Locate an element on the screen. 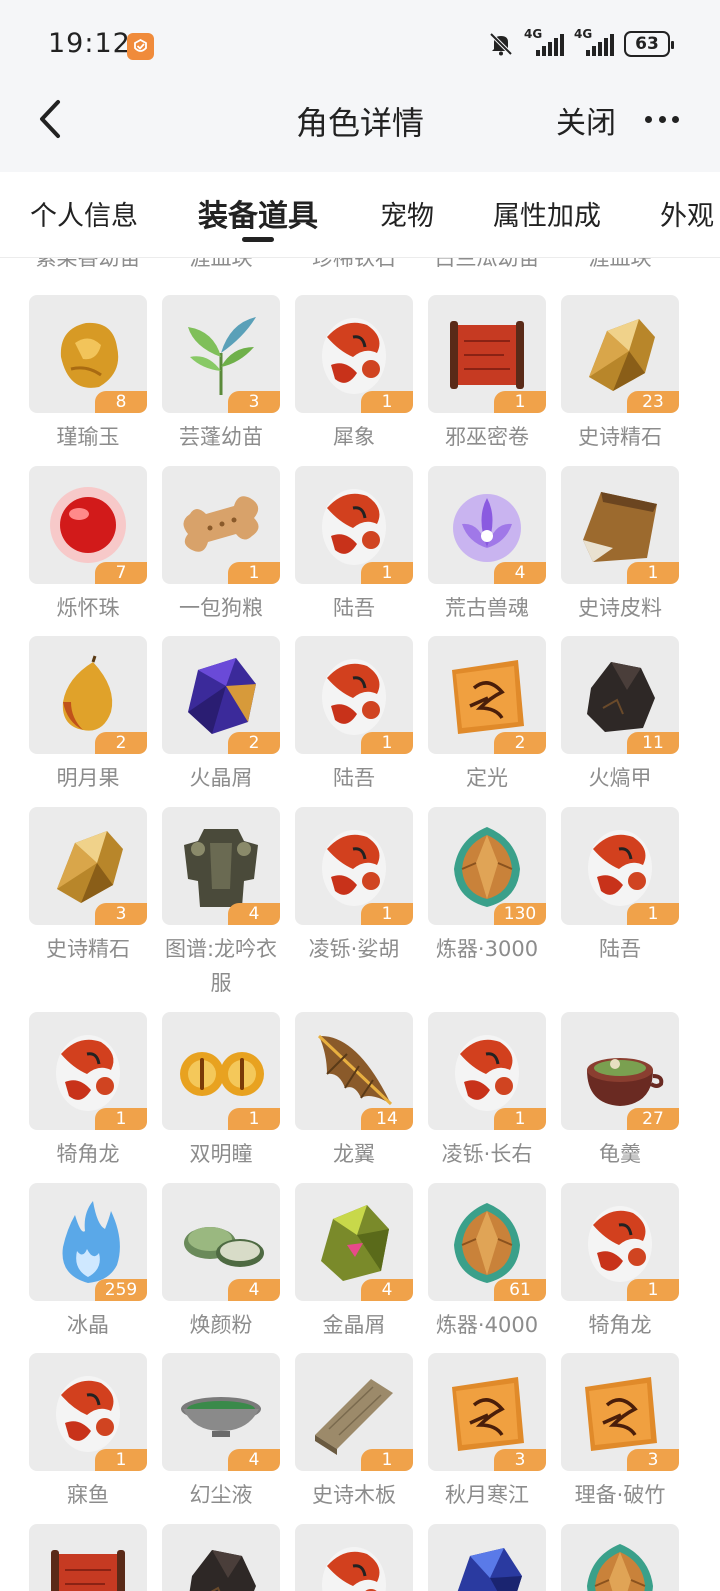 The image size is (720, 1591). item-card: 8 瑾瑜玉 is located at coordinates (88, 374).